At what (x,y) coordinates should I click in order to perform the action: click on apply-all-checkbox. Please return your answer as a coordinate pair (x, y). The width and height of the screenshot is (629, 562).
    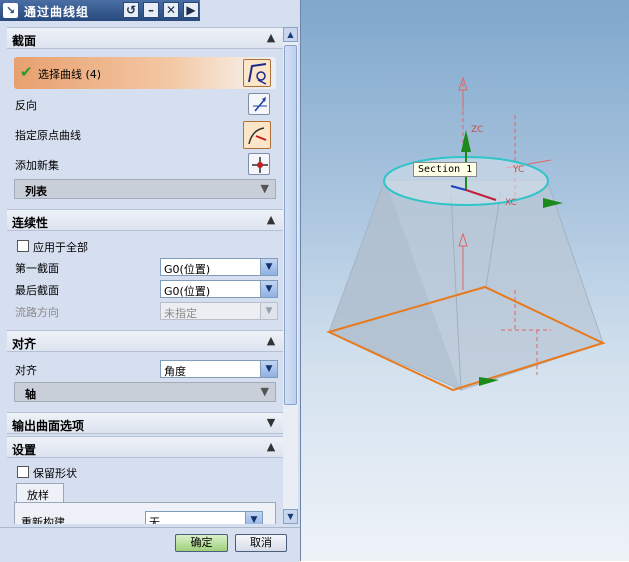
    Looking at the image, I should click on (23, 246).